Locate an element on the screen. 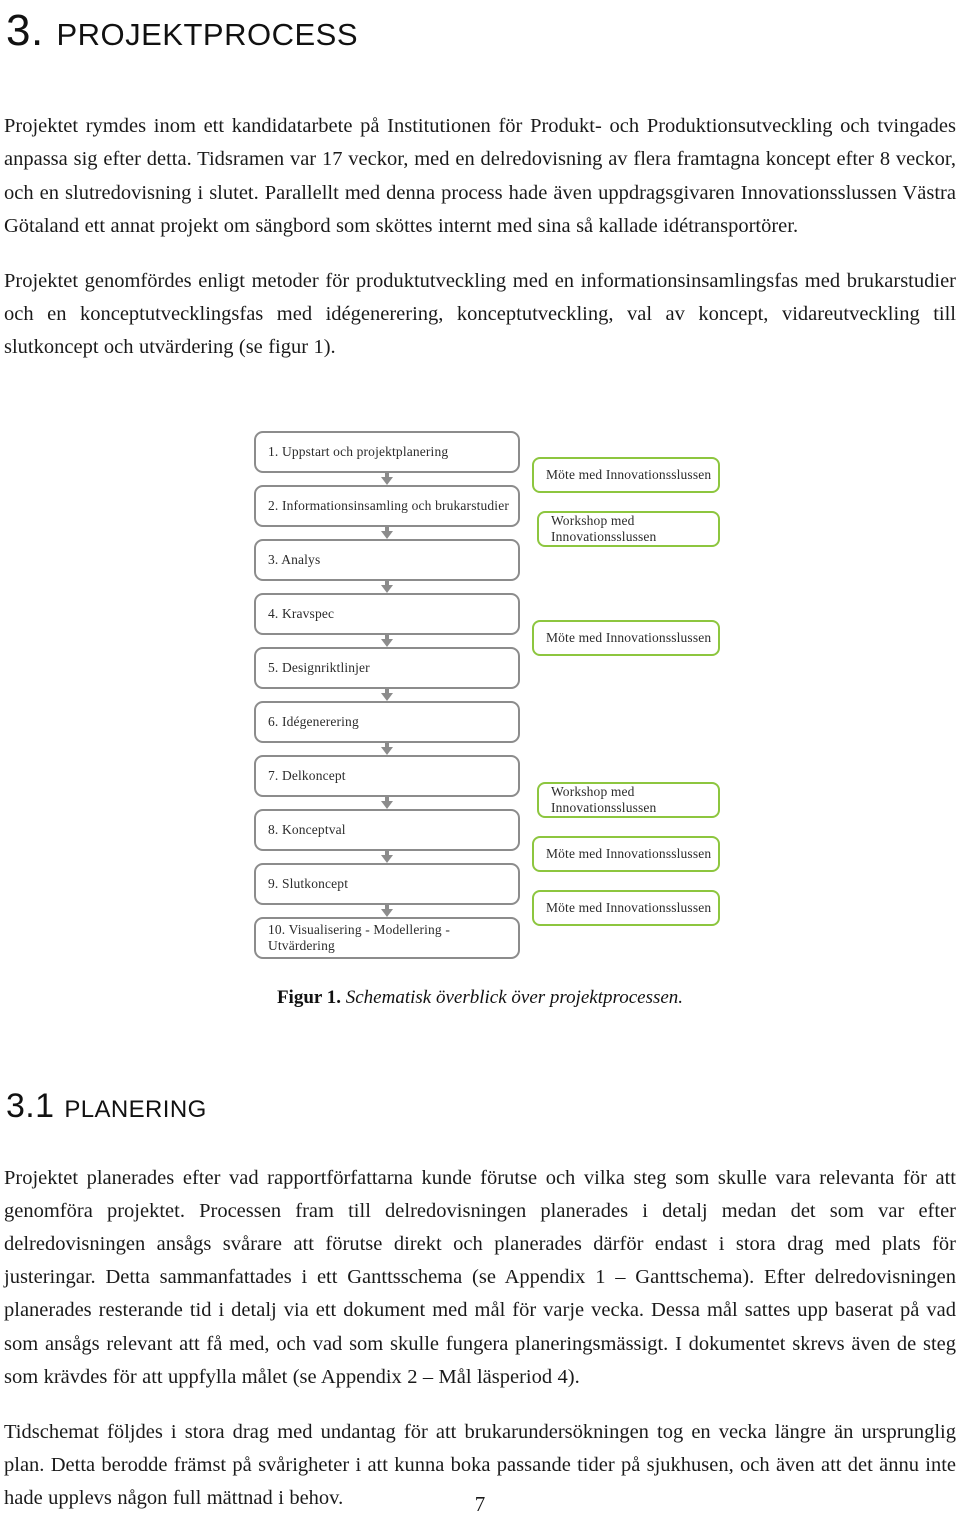 The image size is (960, 1539). flow-step-label: 7. Delkoncept is located at coordinates (307, 775).